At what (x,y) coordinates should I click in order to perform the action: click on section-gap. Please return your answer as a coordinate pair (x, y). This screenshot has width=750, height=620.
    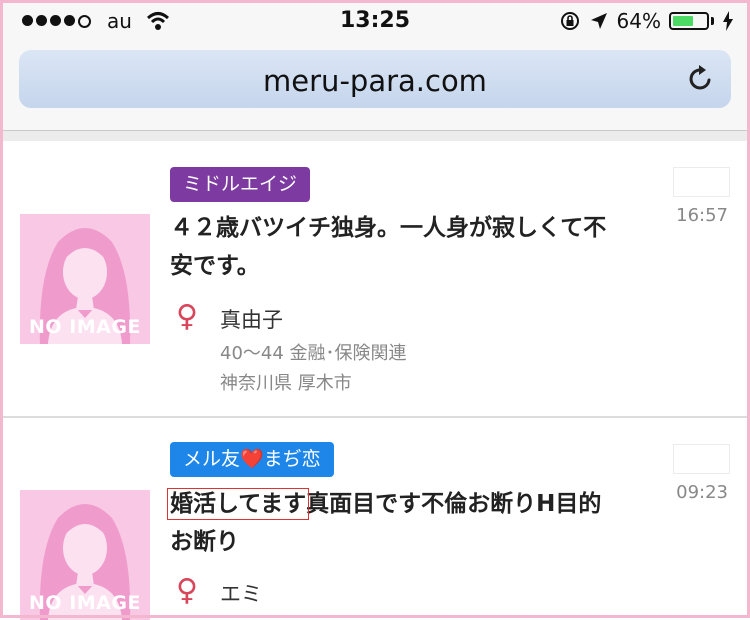
    Looking at the image, I should click on (375, 136).